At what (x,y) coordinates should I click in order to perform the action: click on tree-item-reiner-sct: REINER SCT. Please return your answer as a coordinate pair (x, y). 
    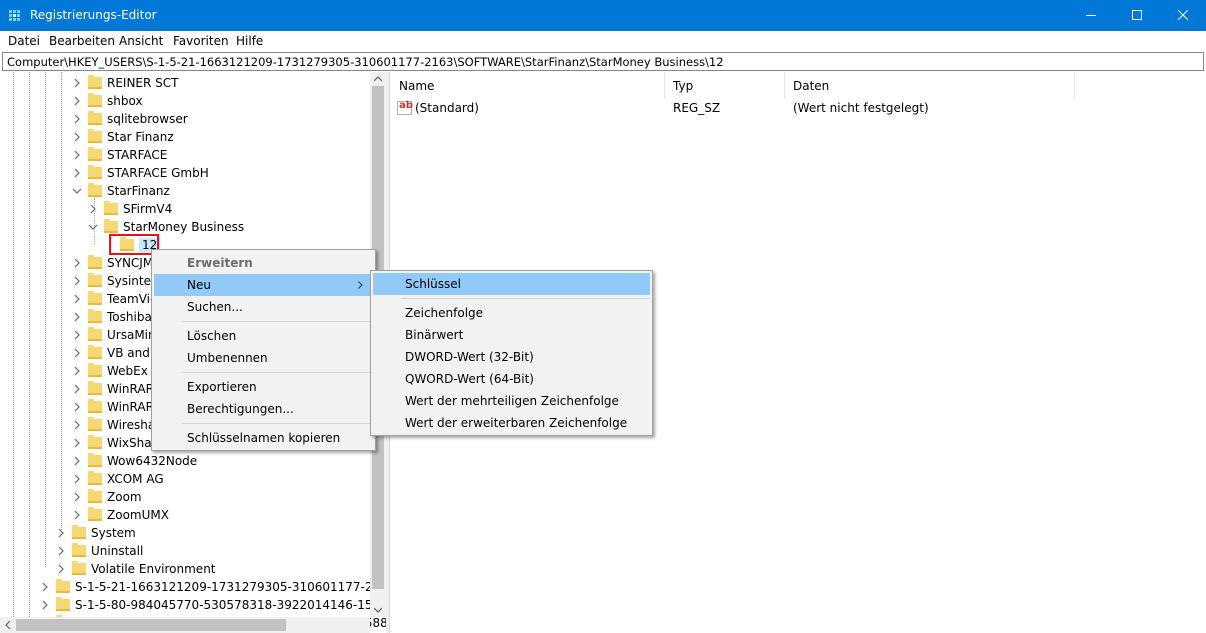
    Looking at the image, I should click on (185, 83).